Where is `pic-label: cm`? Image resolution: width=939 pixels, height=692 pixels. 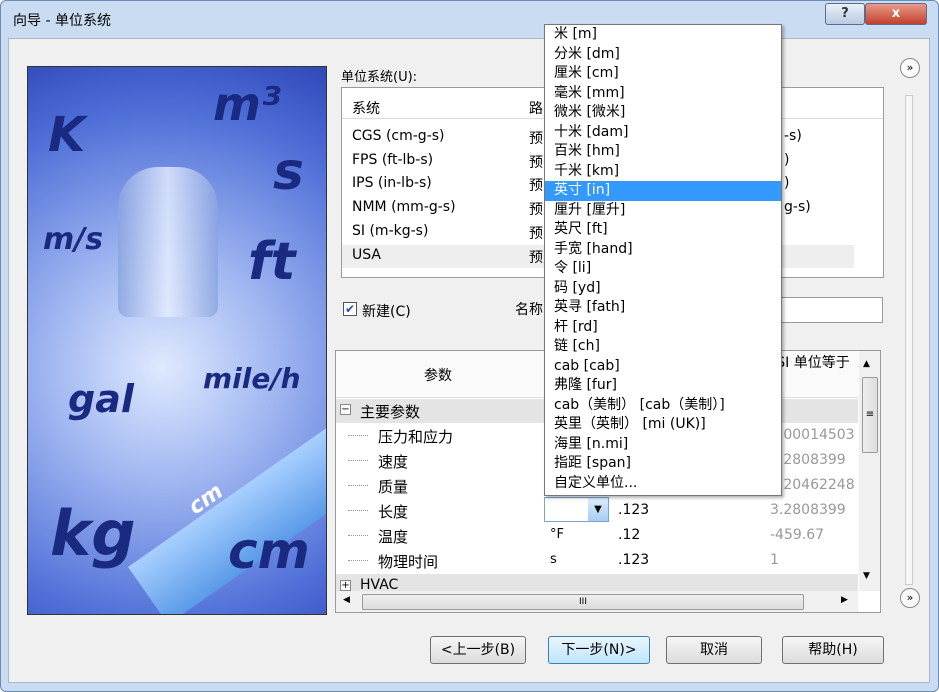
pic-label: cm is located at coordinates (269, 551).